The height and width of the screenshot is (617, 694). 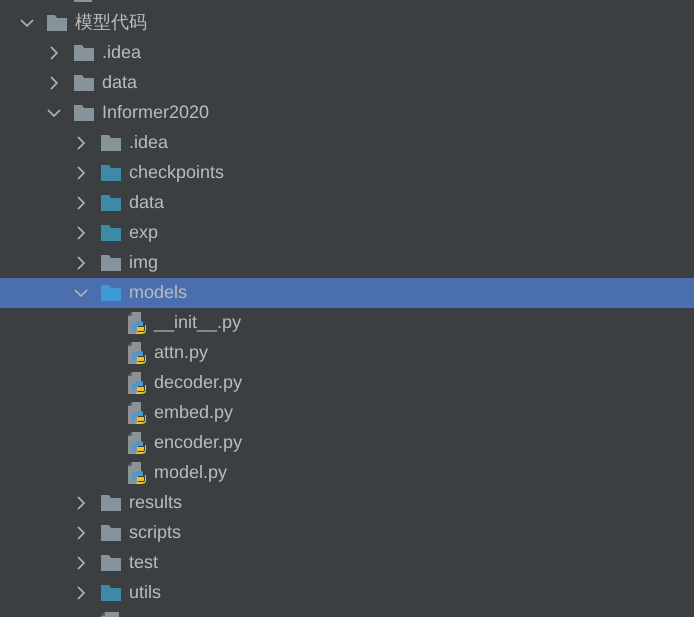 I want to click on folder-name: scripts, so click(x=155, y=533).